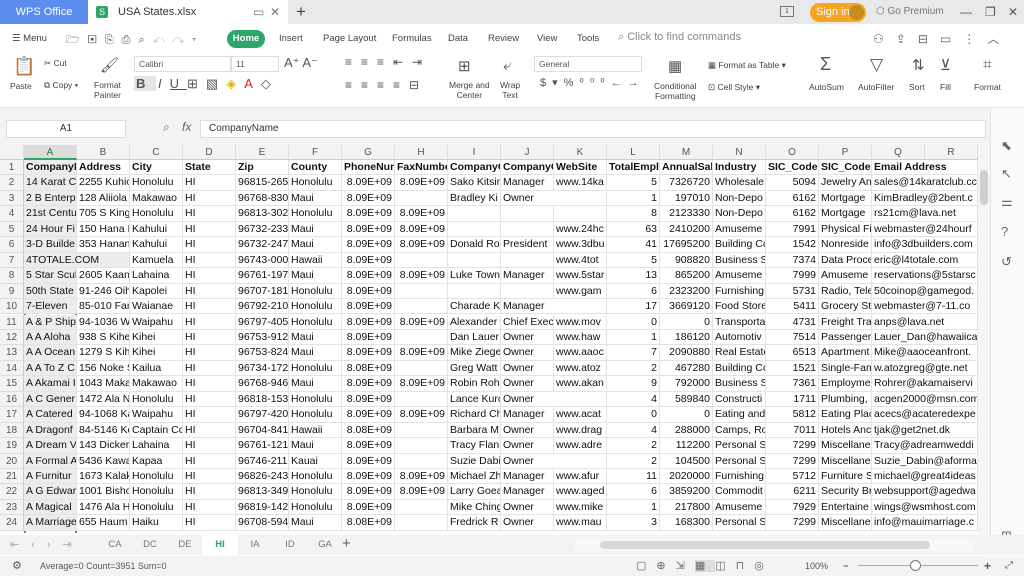 Image resolution: width=1024 pixels, height=576 pixels. What do you see at coordinates (474, 384) in the screenshot?
I see `cell-I15: Robin Roh` at bounding box center [474, 384].